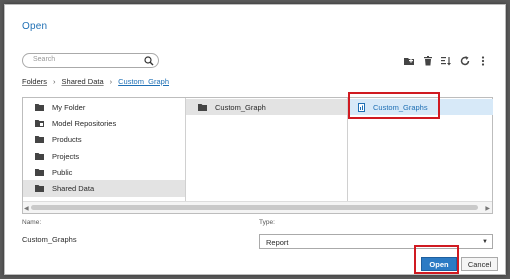  I want to click on type-select-value: Report, so click(277, 242).